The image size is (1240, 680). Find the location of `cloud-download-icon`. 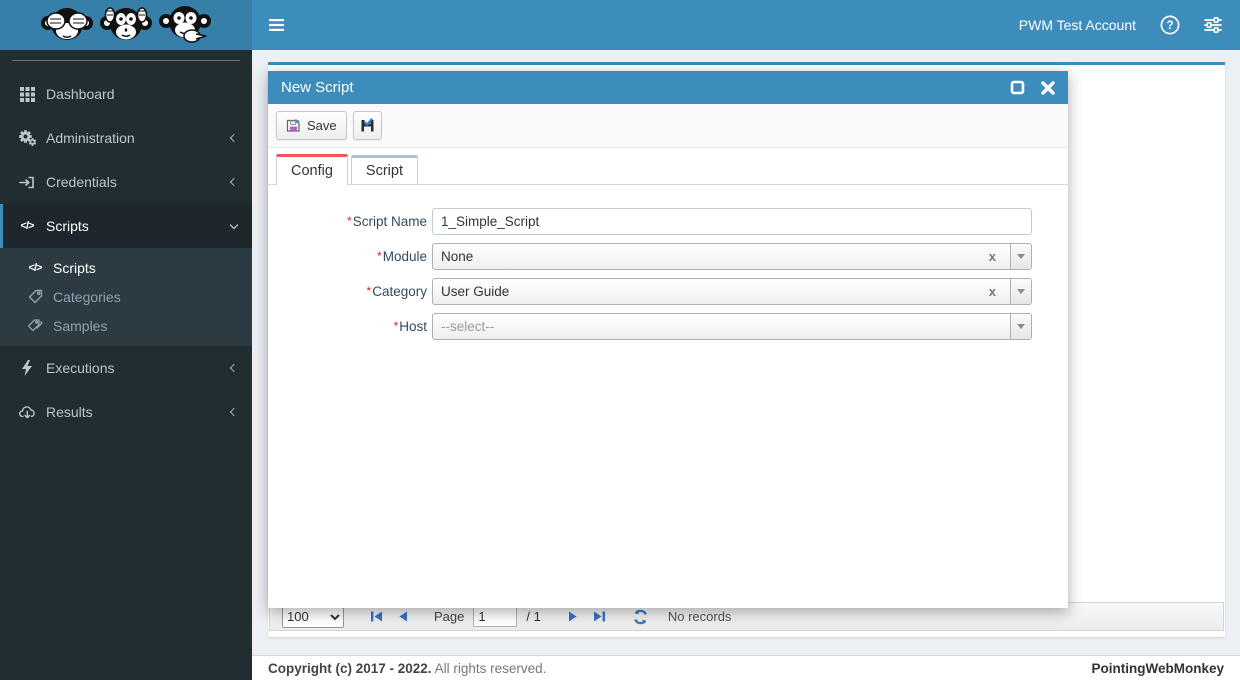

cloud-download-icon is located at coordinates (27, 412).